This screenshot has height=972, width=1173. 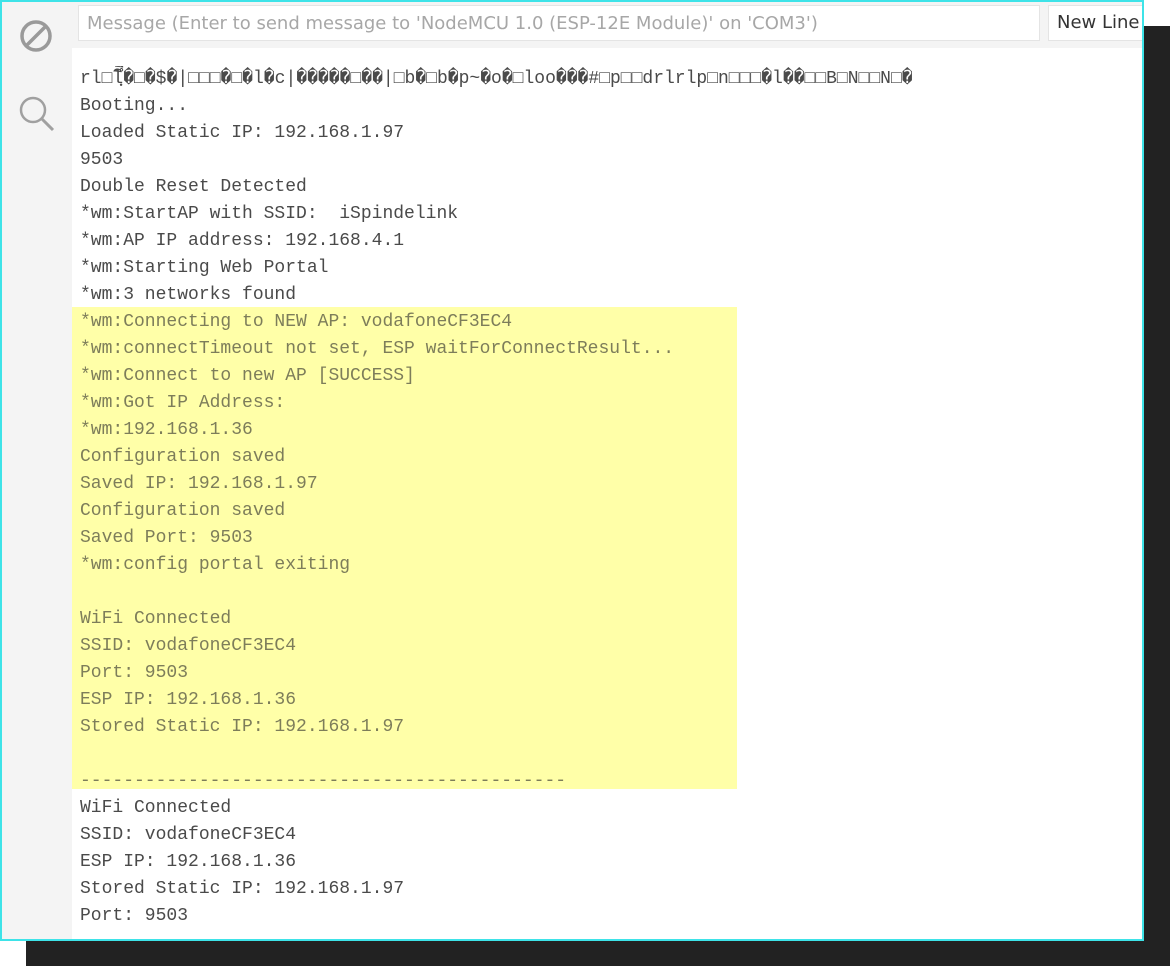 What do you see at coordinates (242, 241) in the screenshot?
I see `output-line: *wm:AP IP address: 192.168.4.1` at bounding box center [242, 241].